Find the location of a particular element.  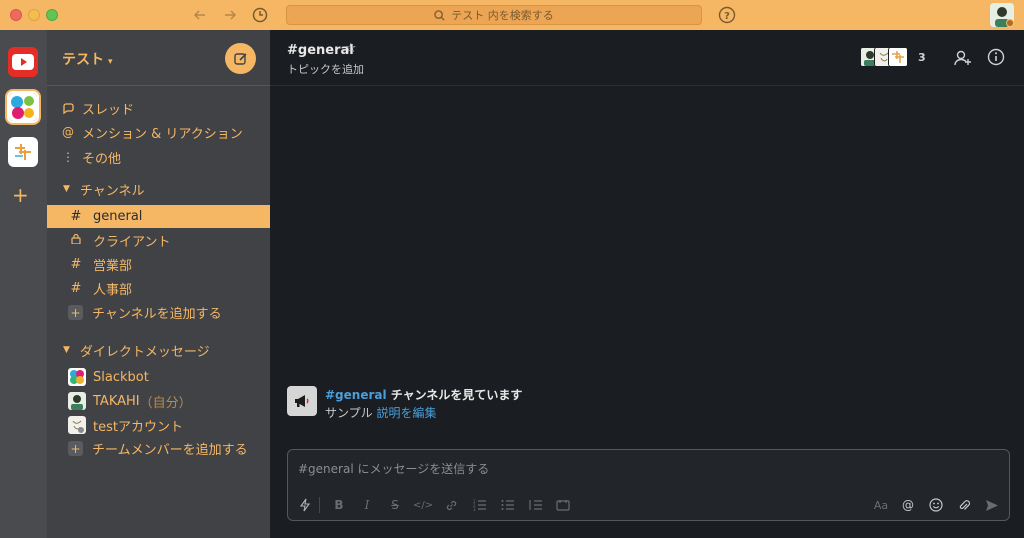

bold-icon: B is located at coordinates (339, 505).